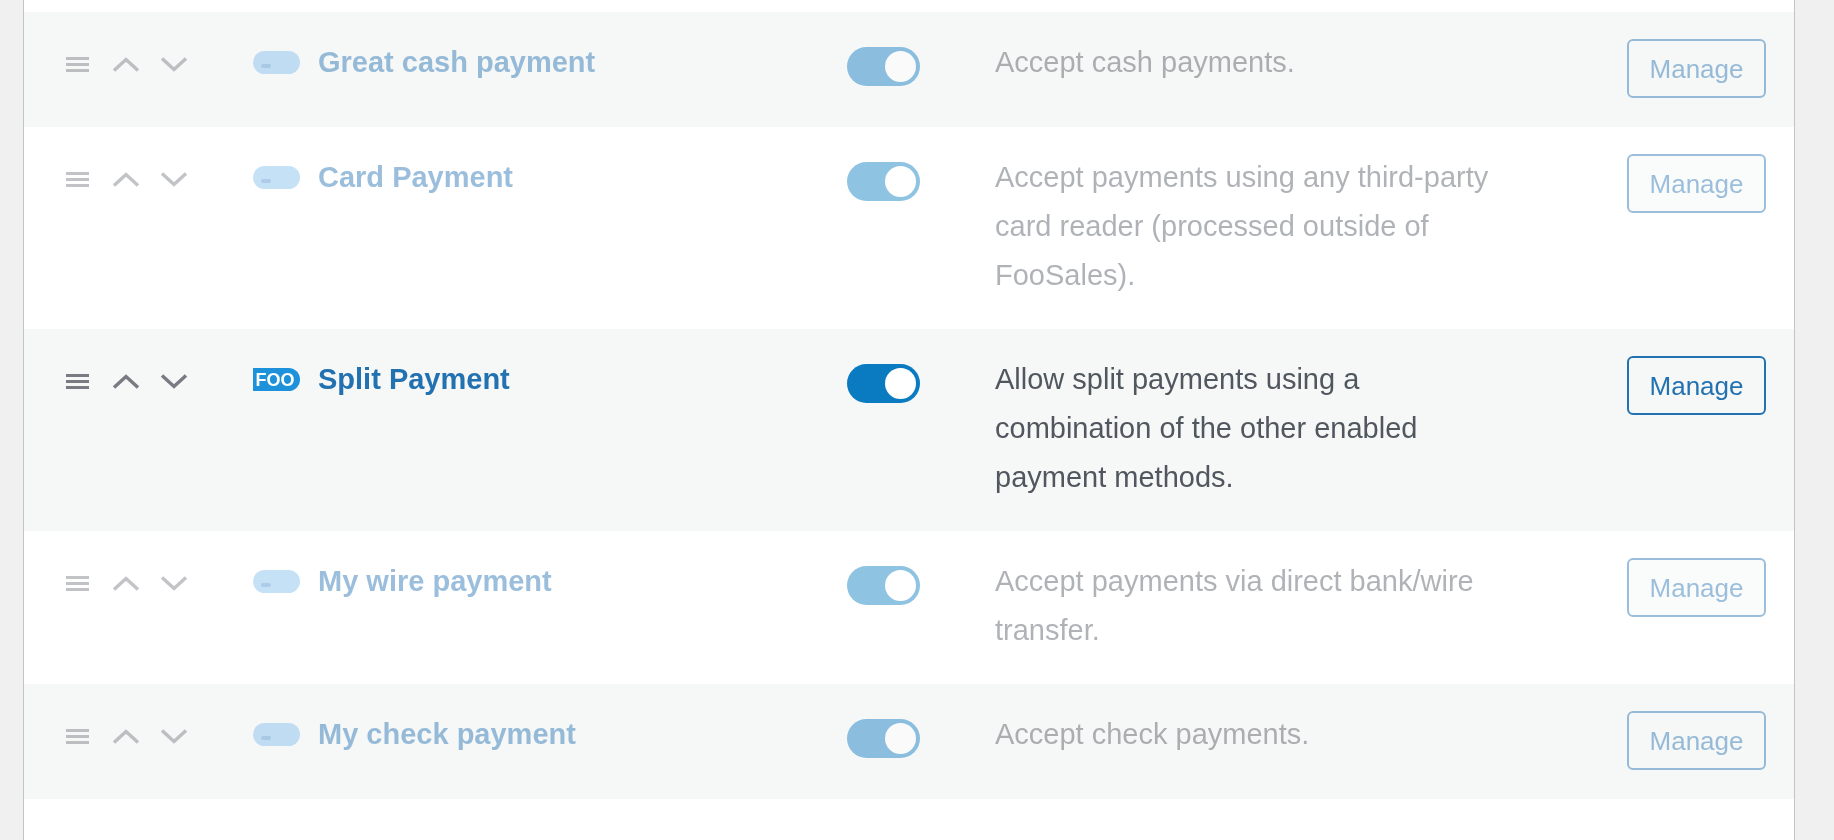  I want to click on method-description: Allow split payments using a combination of the other enabled payment methods., so click(1207, 428).